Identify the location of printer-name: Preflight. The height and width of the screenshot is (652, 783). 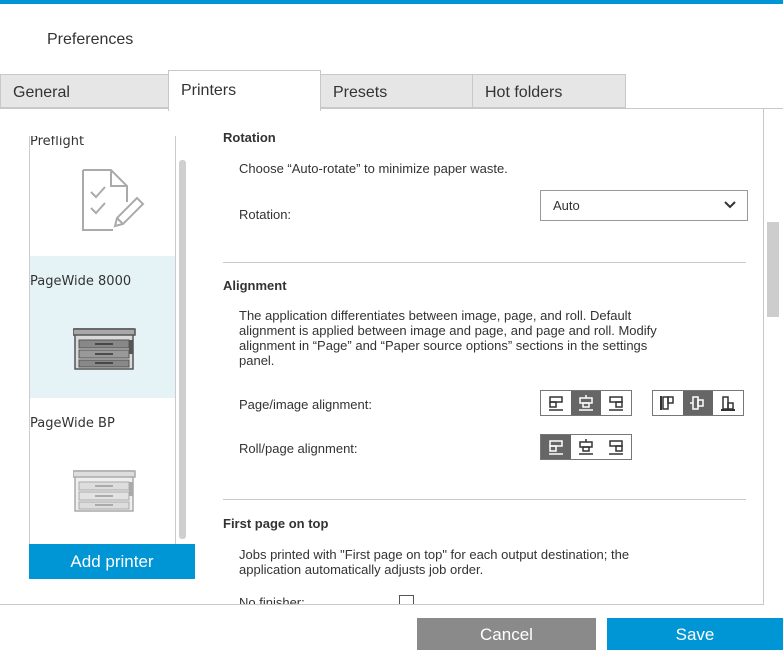
(57, 142).